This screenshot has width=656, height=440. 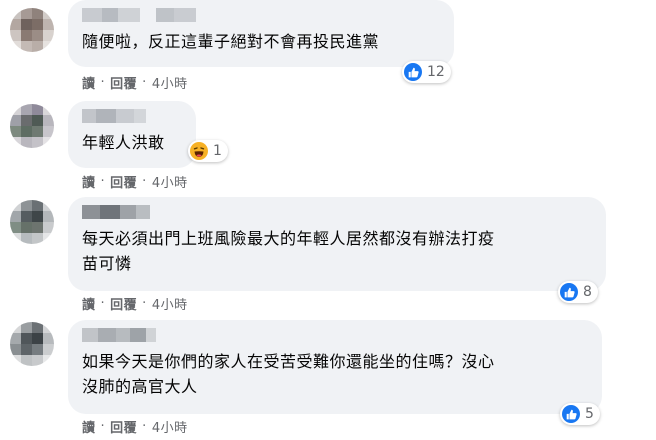 I want to click on haha-icon, so click(x=199, y=151).